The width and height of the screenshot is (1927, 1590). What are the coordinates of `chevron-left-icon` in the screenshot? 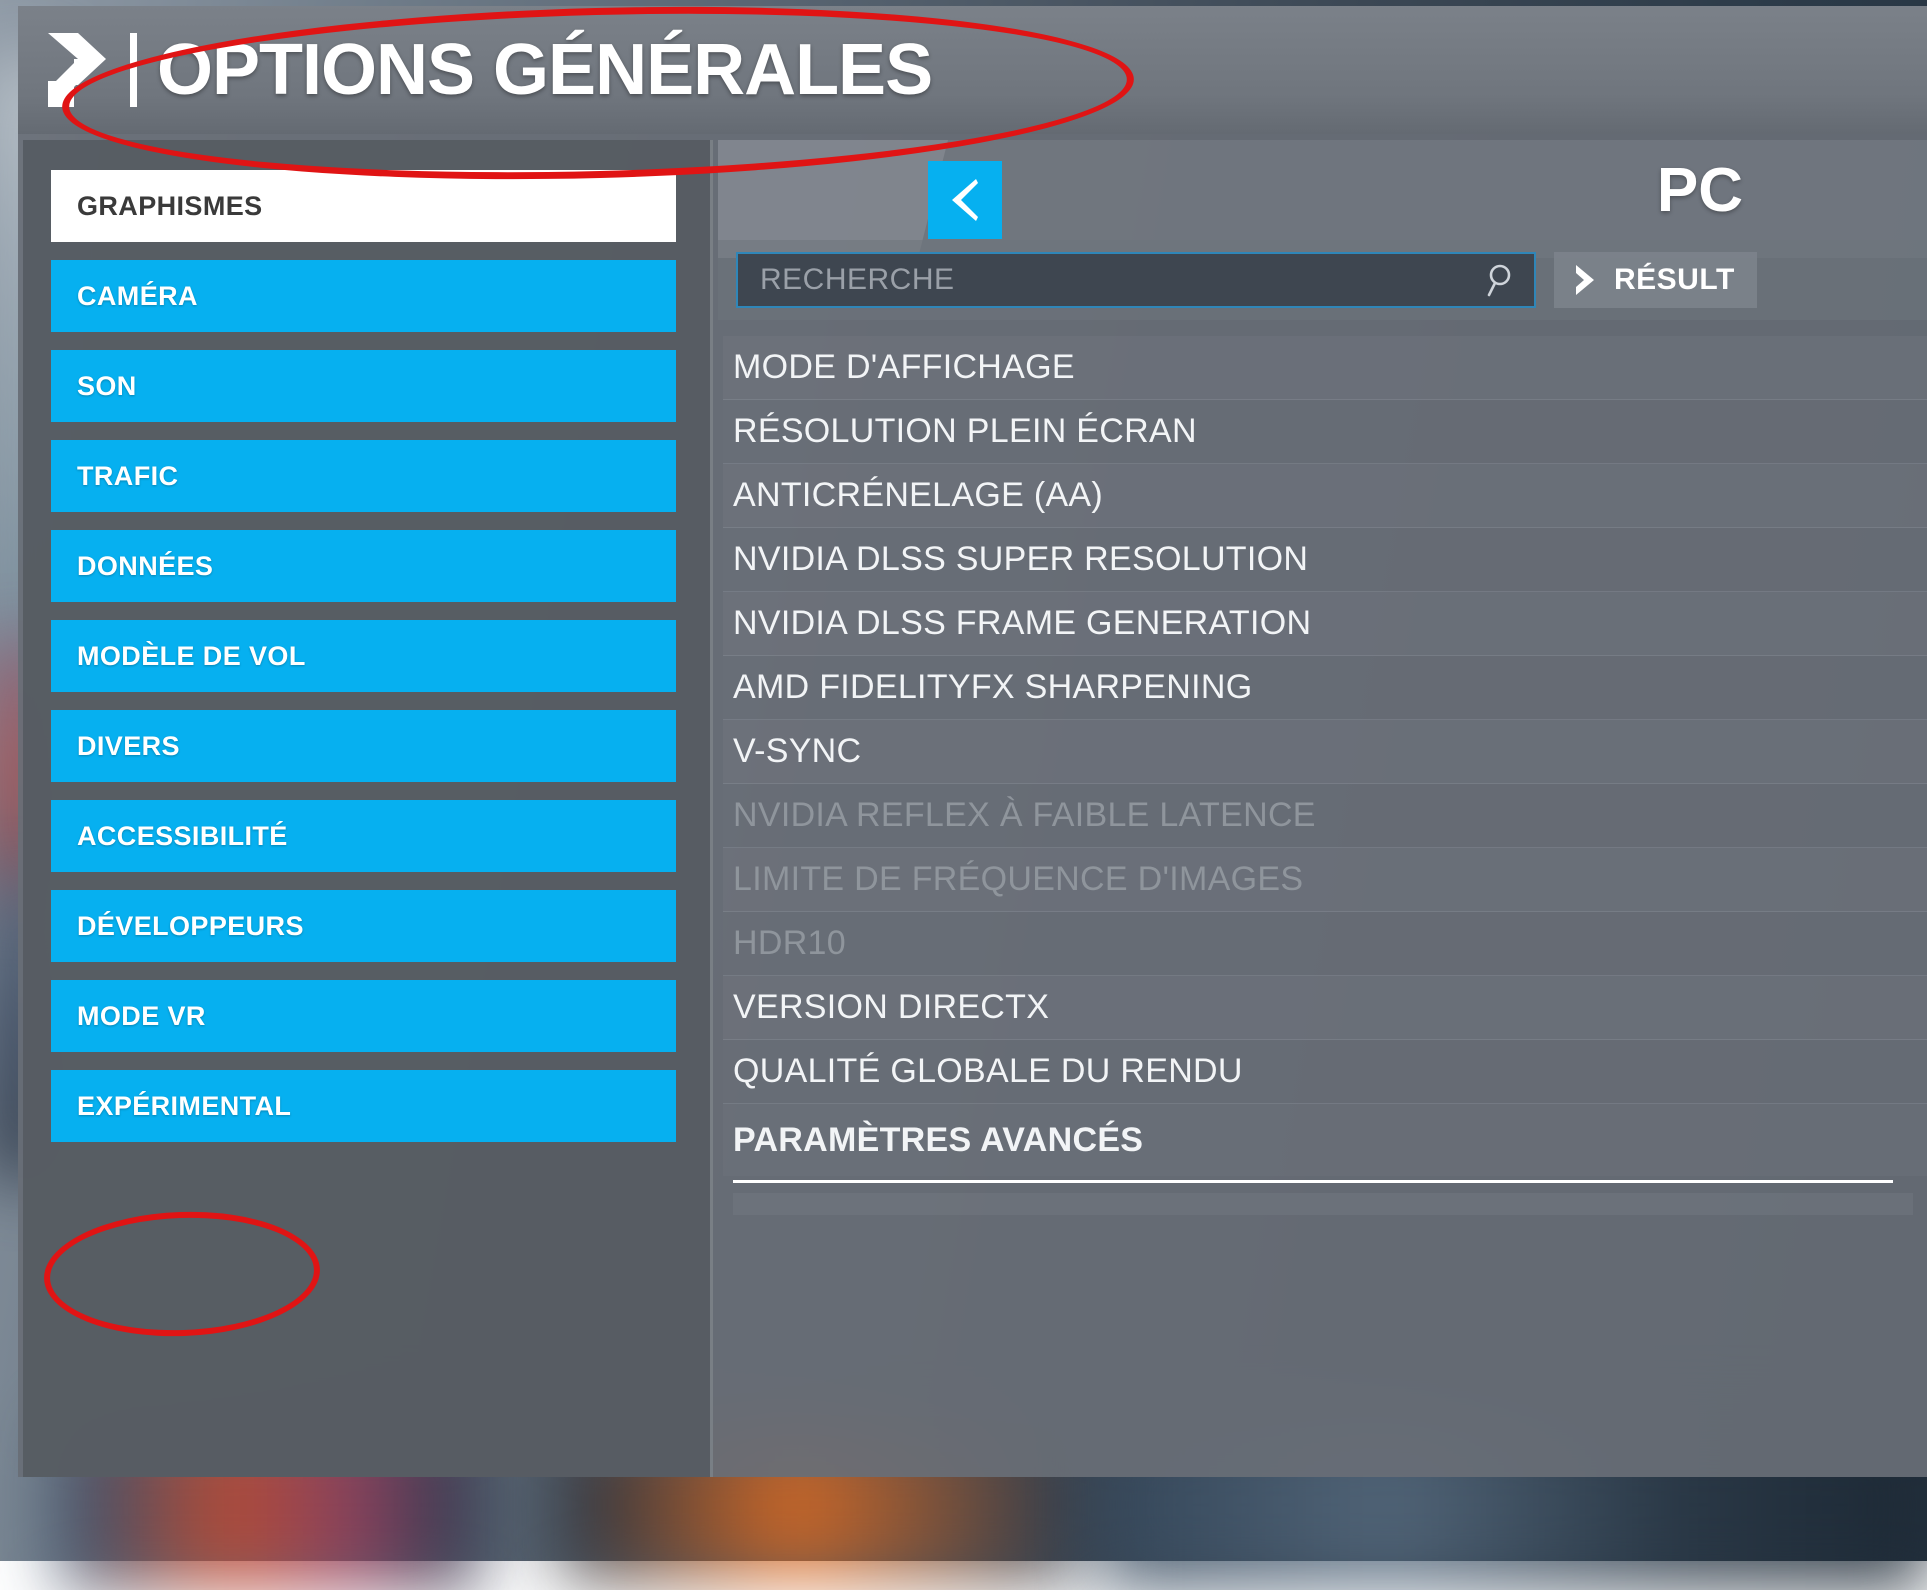 It's located at (965, 200).